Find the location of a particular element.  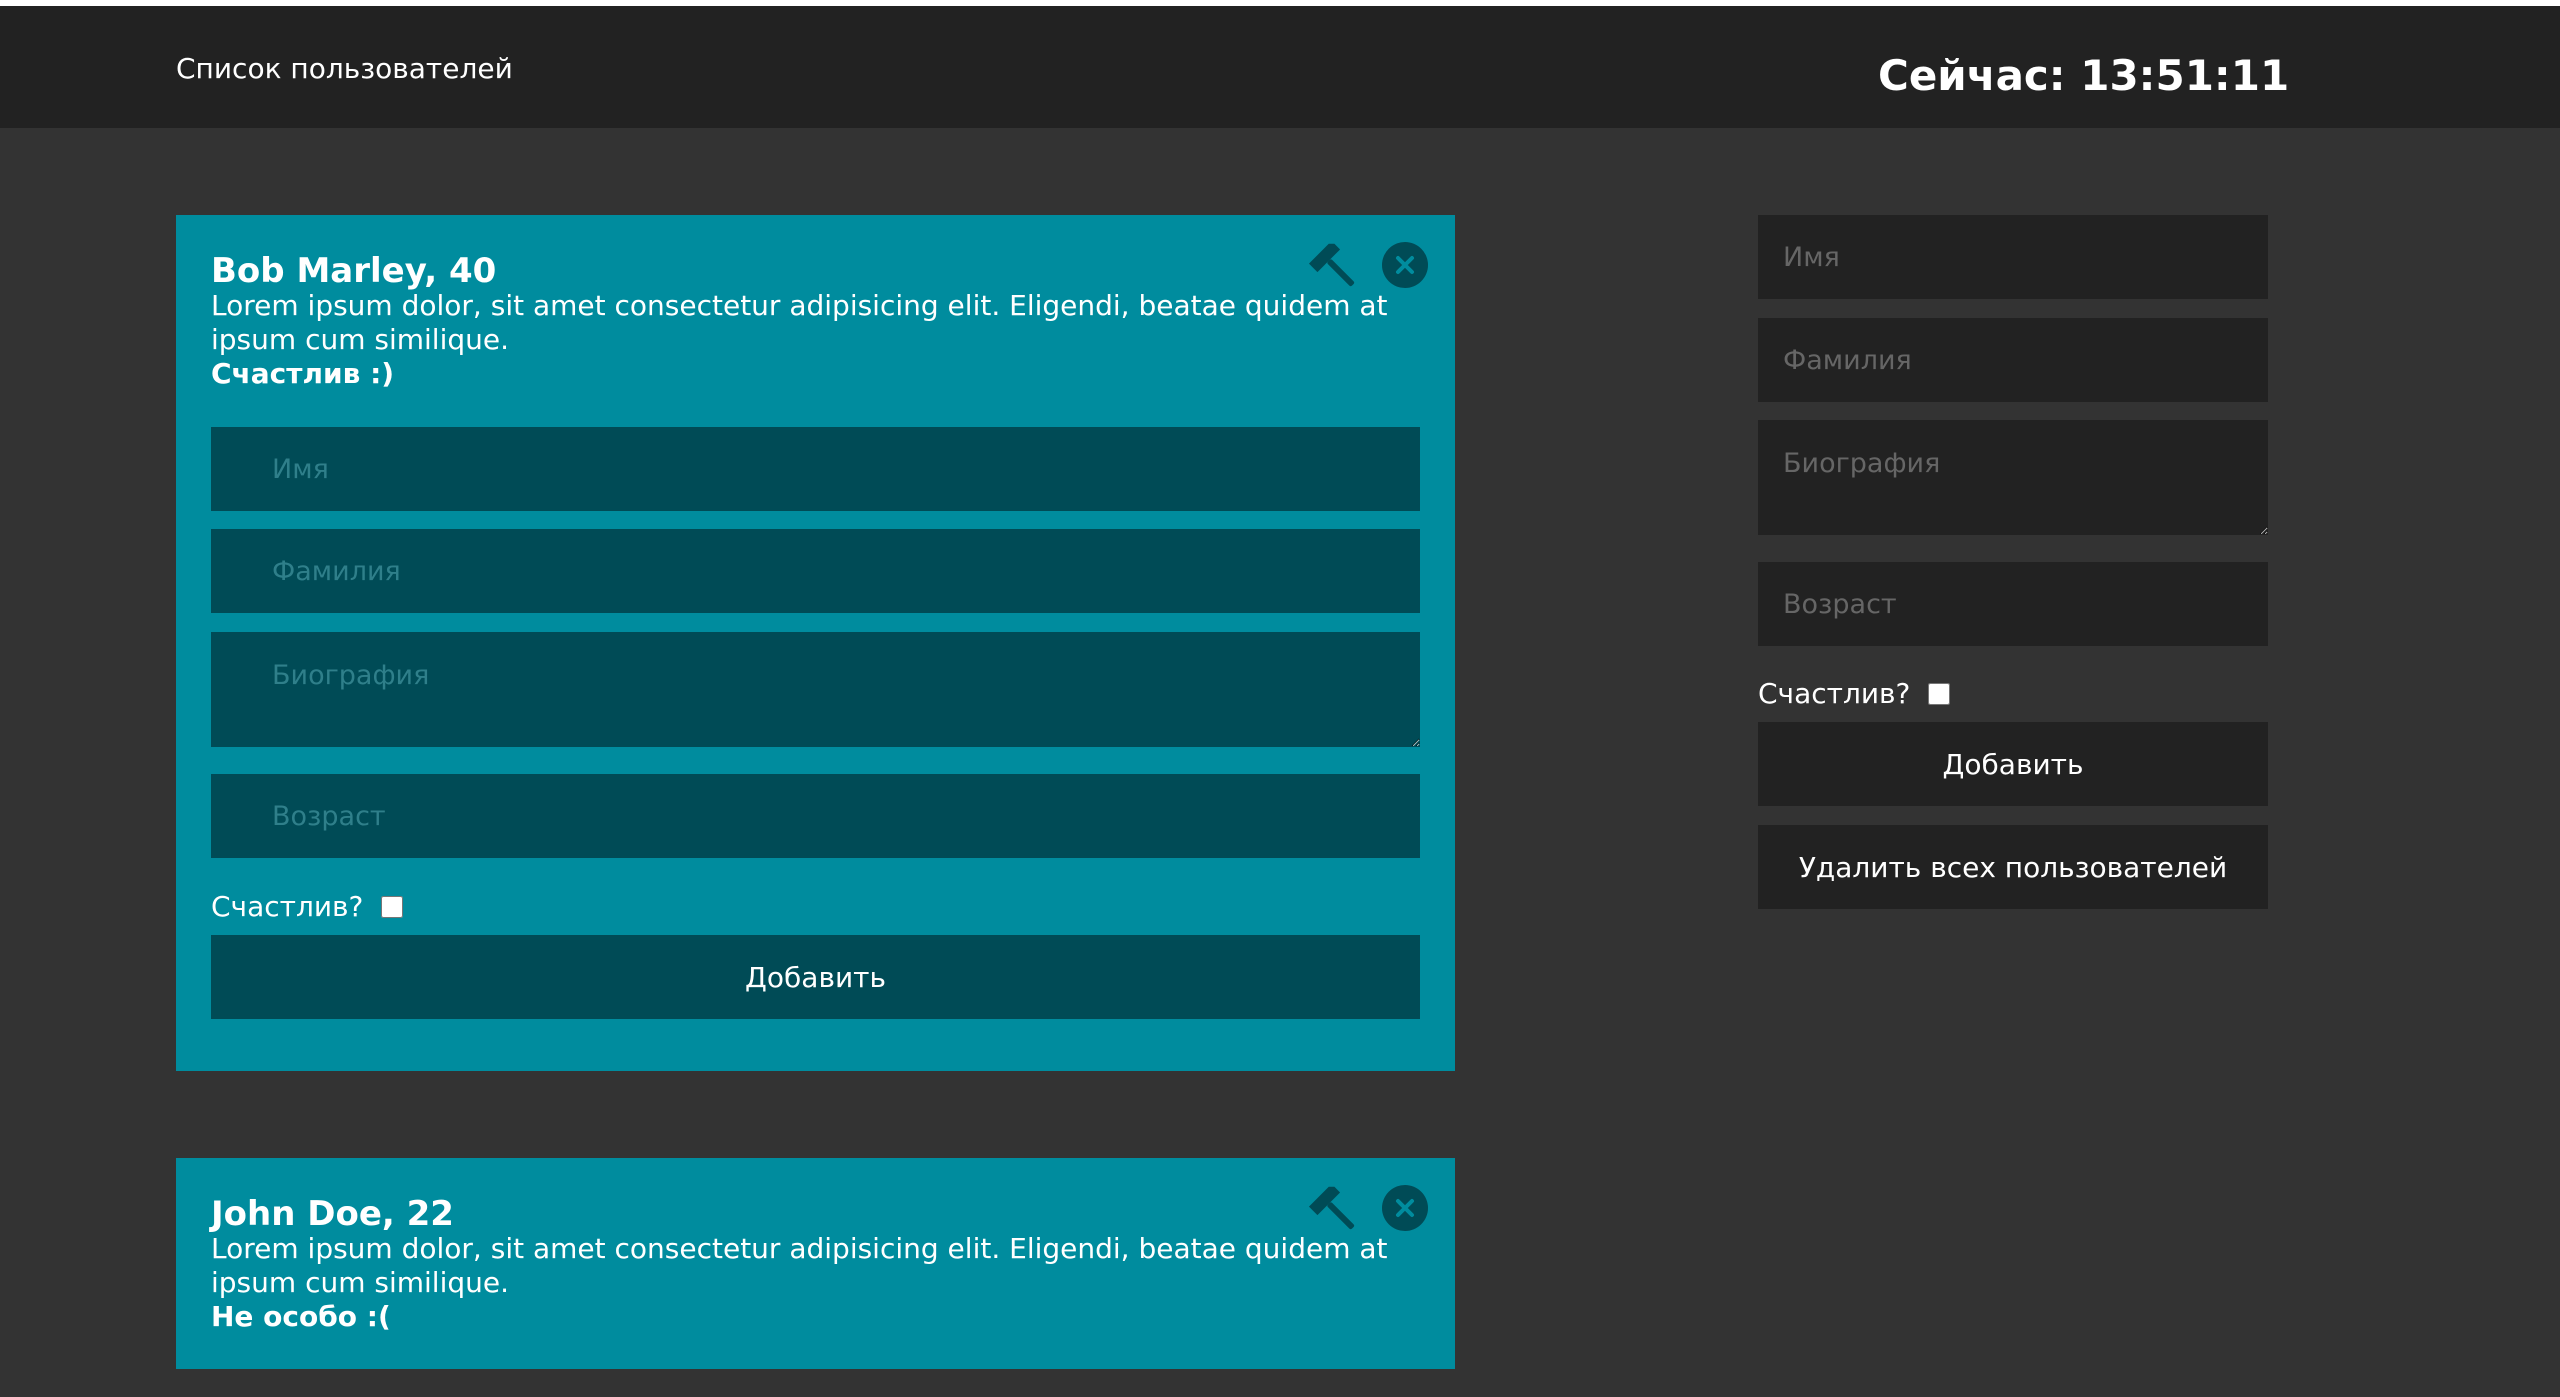

user-status: Счастлив :) is located at coordinates (303, 373).